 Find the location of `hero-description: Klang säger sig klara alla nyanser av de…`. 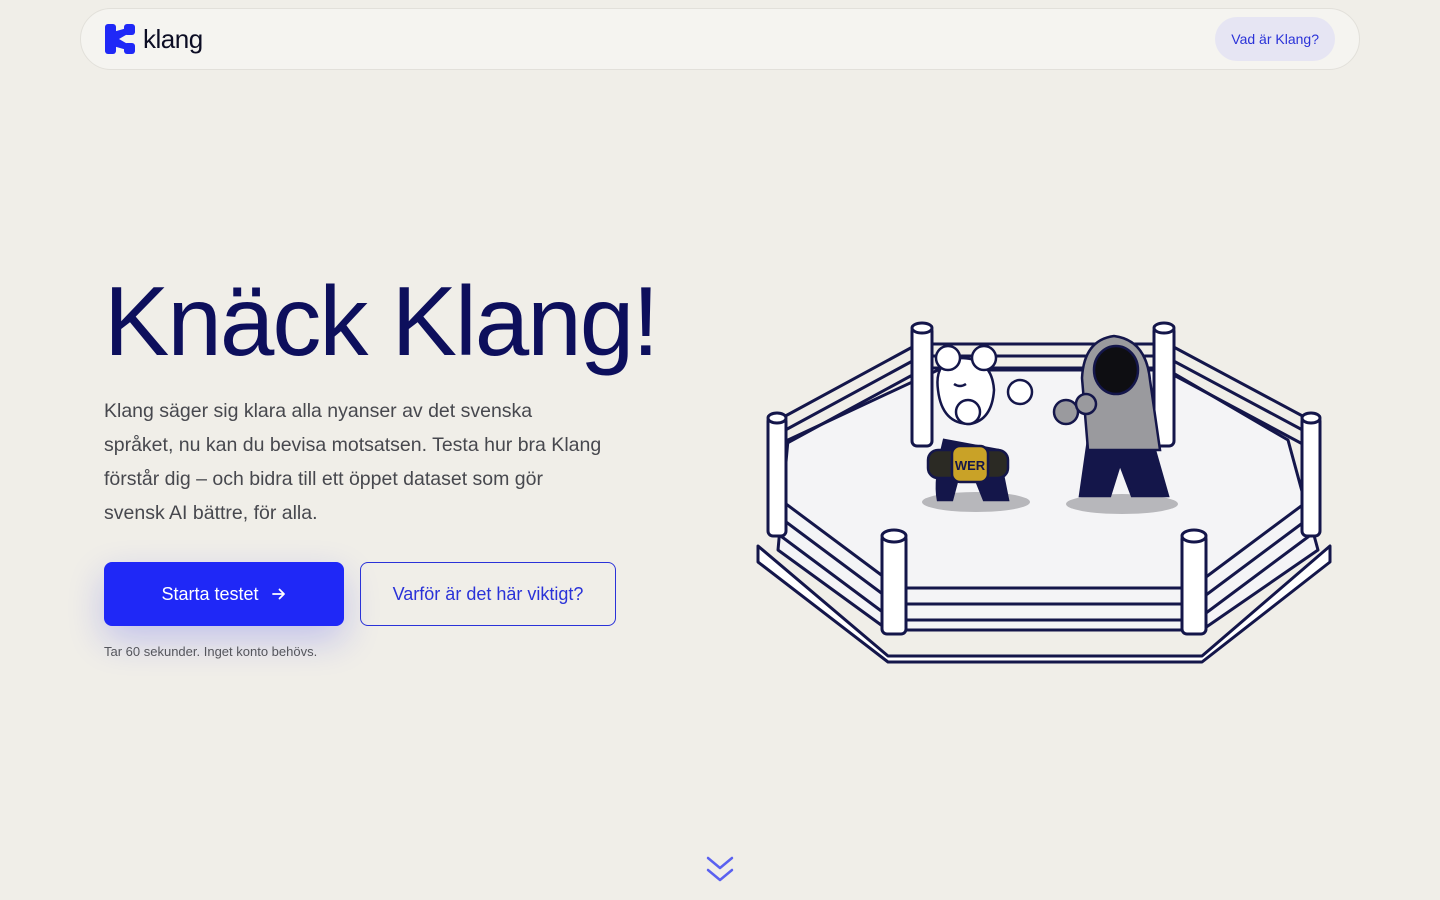

hero-description: Klang säger sig klara alla nyanser av de… is located at coordinates (353, 462).